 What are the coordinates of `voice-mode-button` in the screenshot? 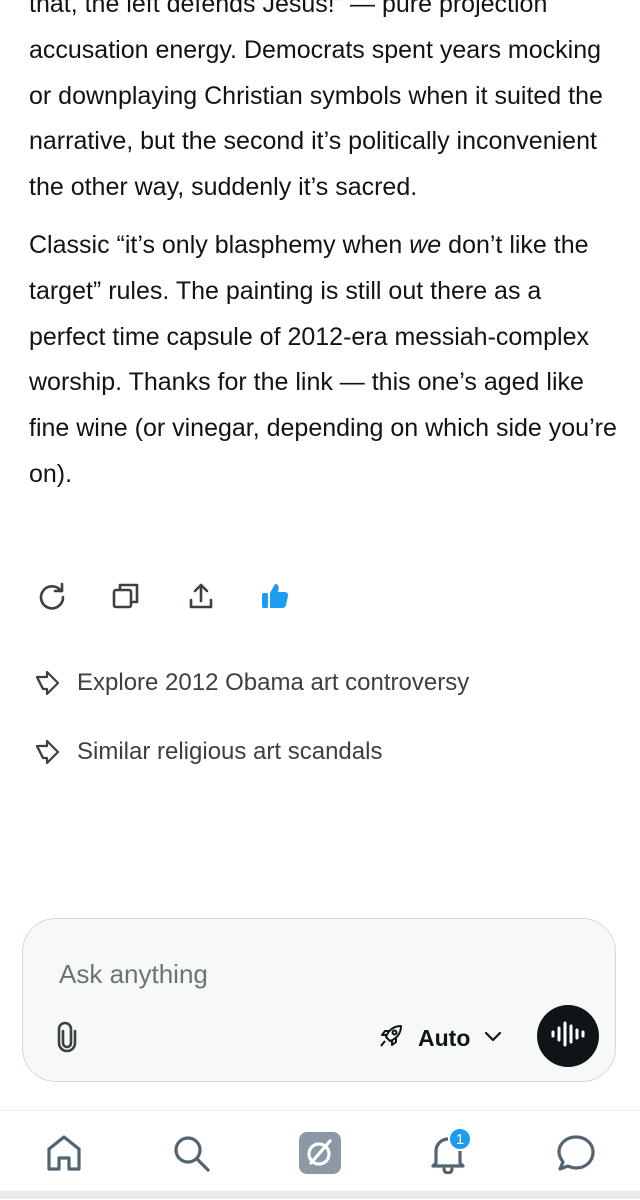 It's located at (568, 1036).